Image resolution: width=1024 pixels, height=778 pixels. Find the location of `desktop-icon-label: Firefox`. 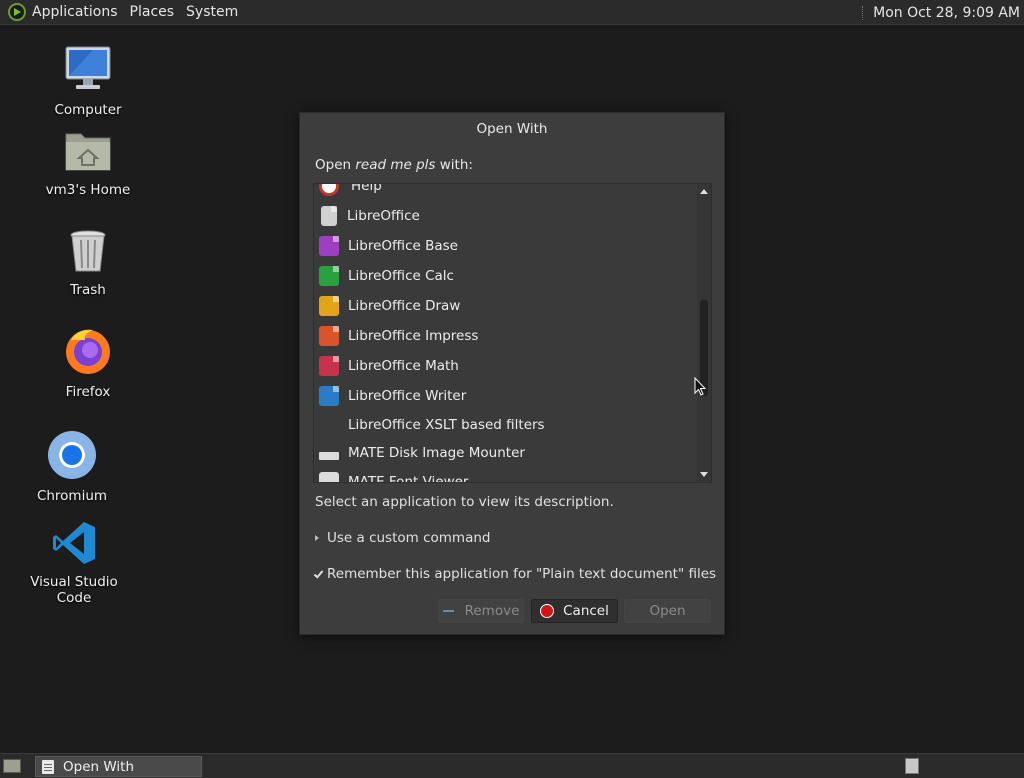

desktop-icon-label: Firefox is located at coordinates (88, 392).